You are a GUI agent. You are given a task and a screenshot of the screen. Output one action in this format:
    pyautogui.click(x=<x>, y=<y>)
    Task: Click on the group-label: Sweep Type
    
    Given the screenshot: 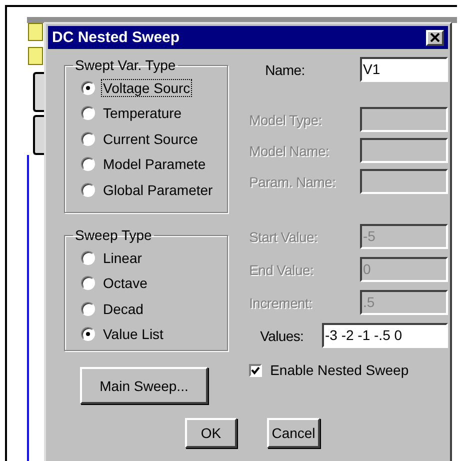 What is the action you would take?
    pyautogui.click(x=113, y=235)
    